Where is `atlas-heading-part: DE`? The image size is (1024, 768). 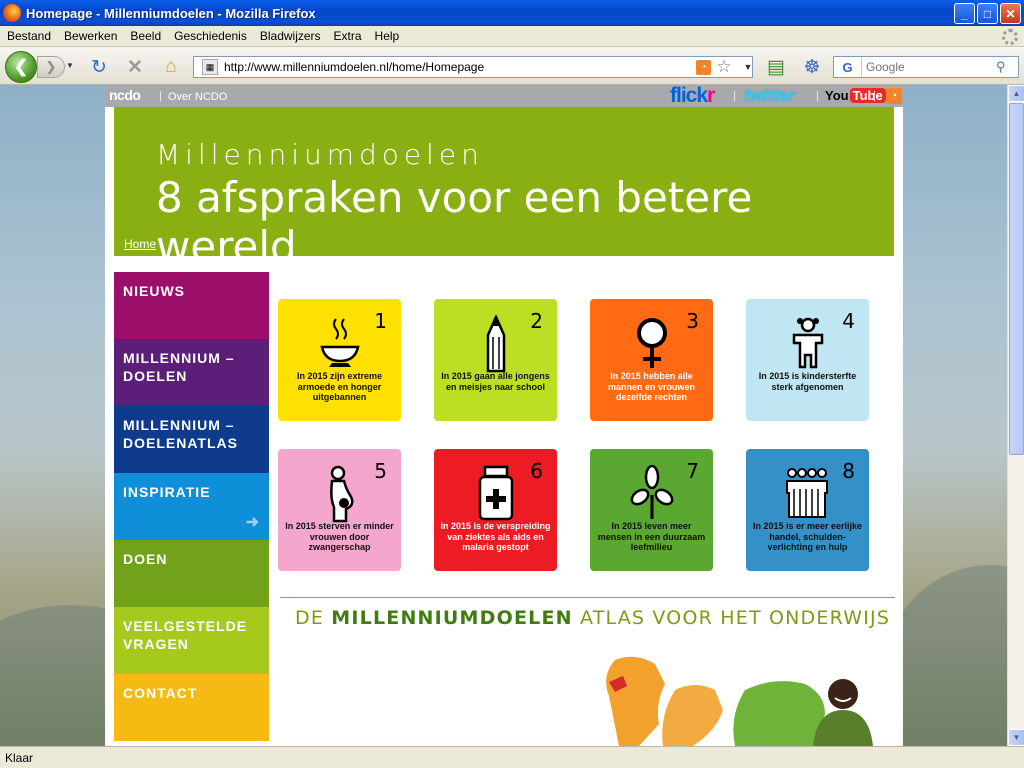 atlas-heading-part: DE is located at coordinates (313, 618).